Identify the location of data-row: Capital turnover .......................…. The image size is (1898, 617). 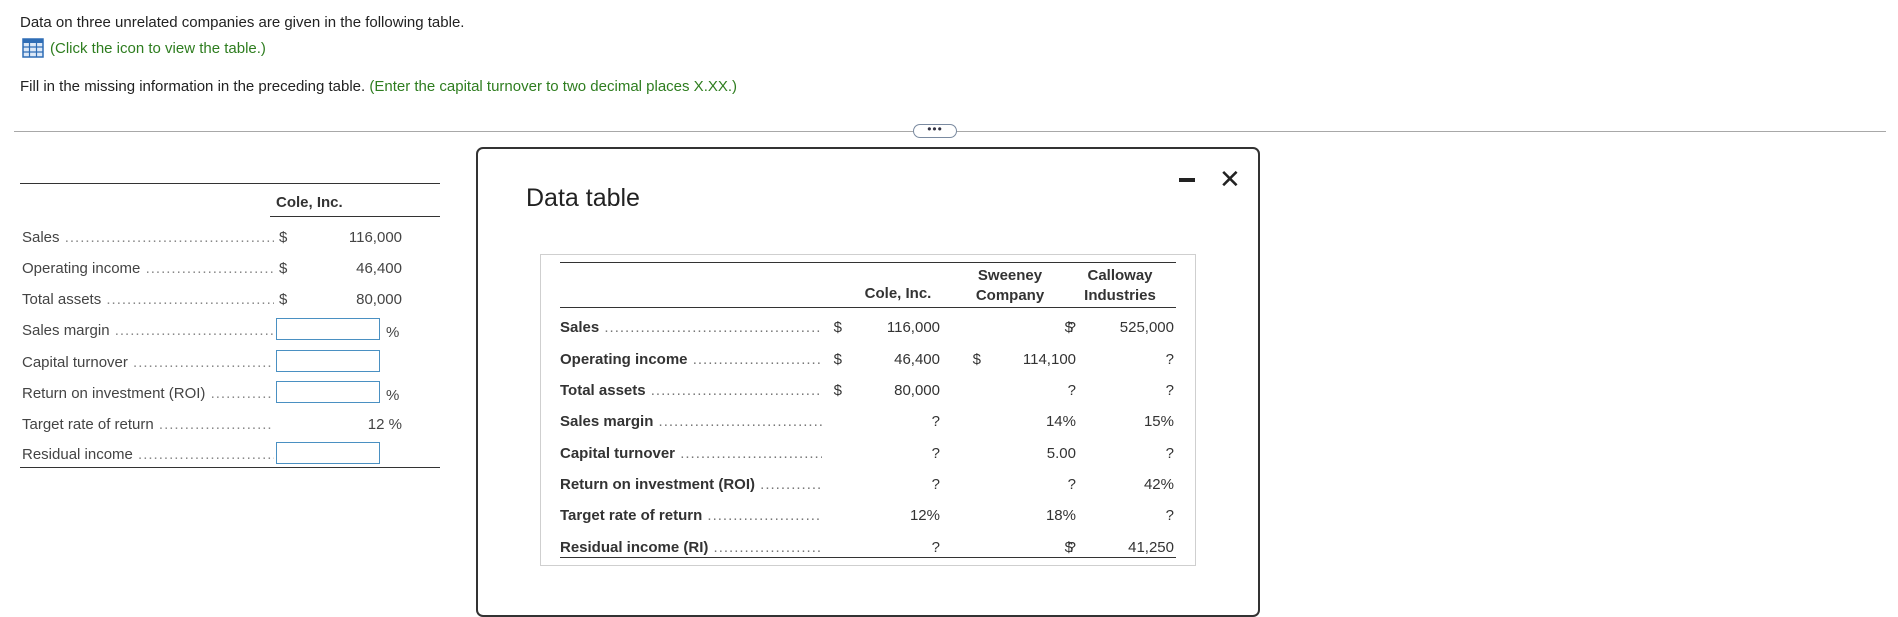
(868, 460).